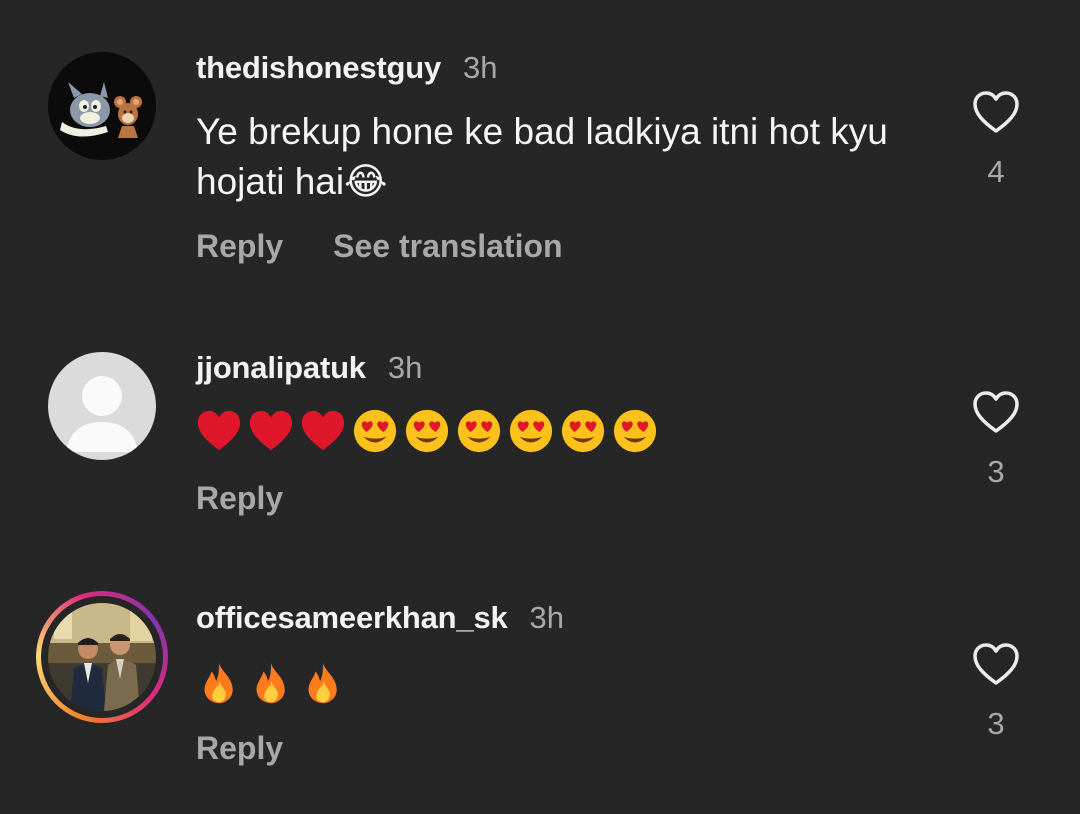 The image size is (1080, 814). What do you see at coordinates (996, 171) in the screenshot?
I see `like-count: 4` at bounding box center [996, 171].